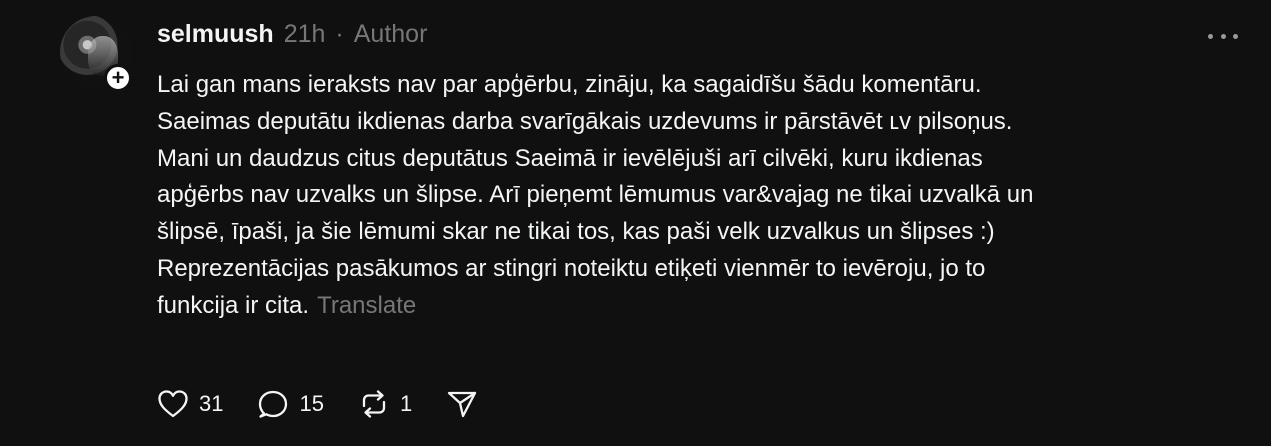  What do you see at coordinates (374, 404) in the screenshot?
I see `repost-icon` at bounding box center [374, 404].